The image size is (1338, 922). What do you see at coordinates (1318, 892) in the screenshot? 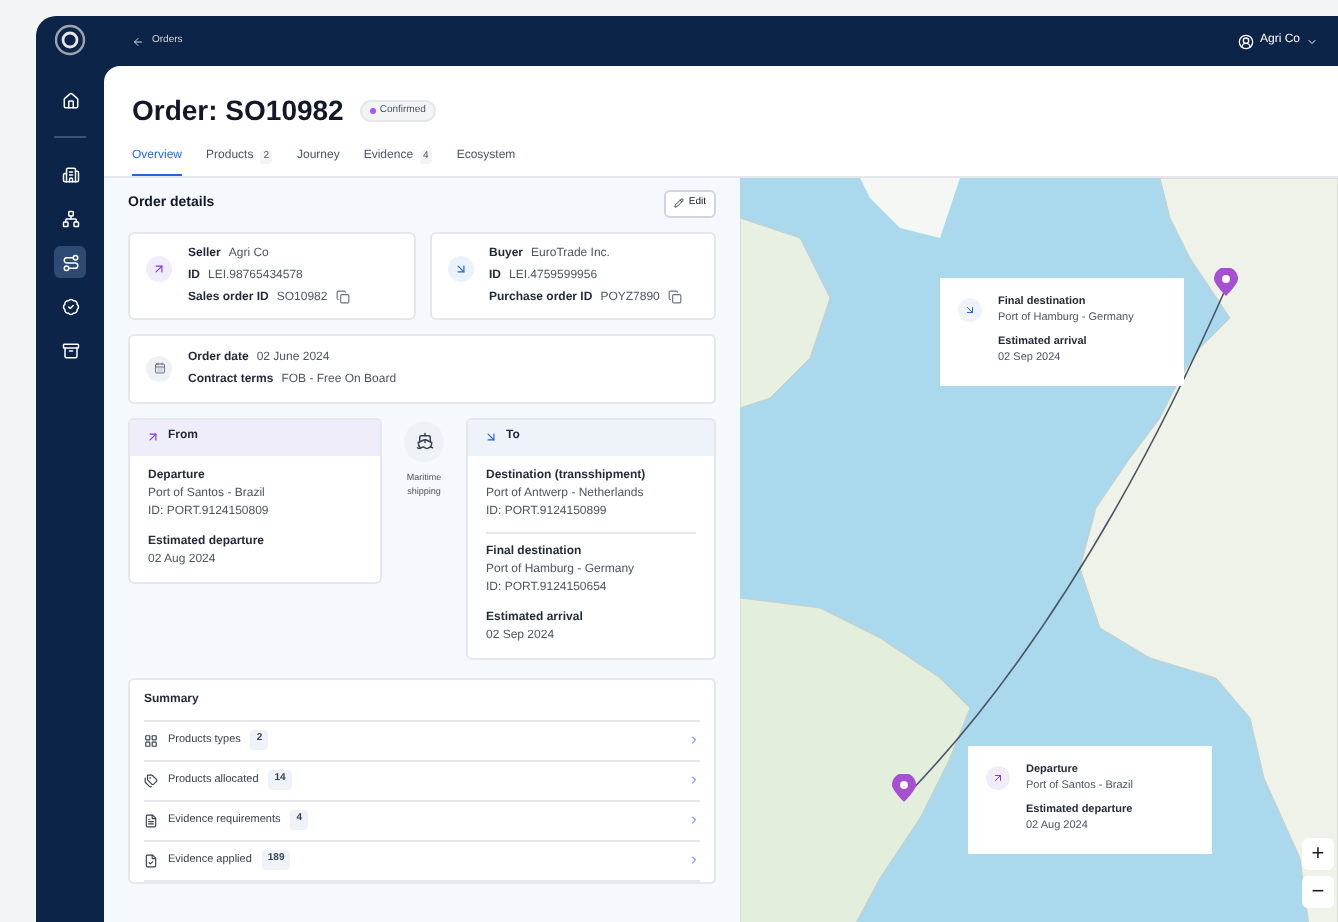
I see `zoom-out-button: −` at bounding box center [1318, 892].